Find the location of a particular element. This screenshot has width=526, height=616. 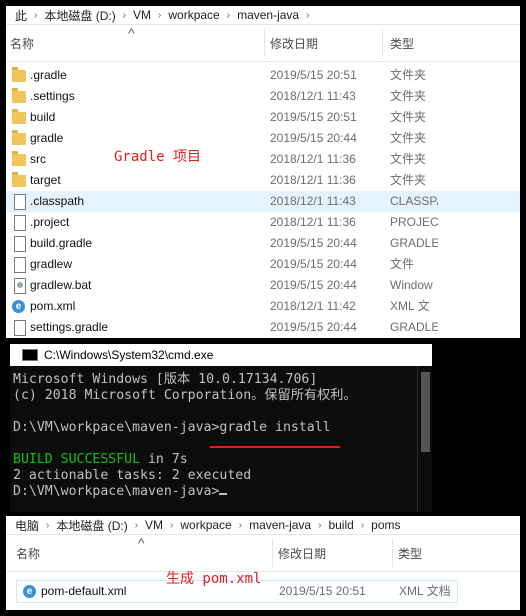

file-name: src is located at coordinates (38, 159).